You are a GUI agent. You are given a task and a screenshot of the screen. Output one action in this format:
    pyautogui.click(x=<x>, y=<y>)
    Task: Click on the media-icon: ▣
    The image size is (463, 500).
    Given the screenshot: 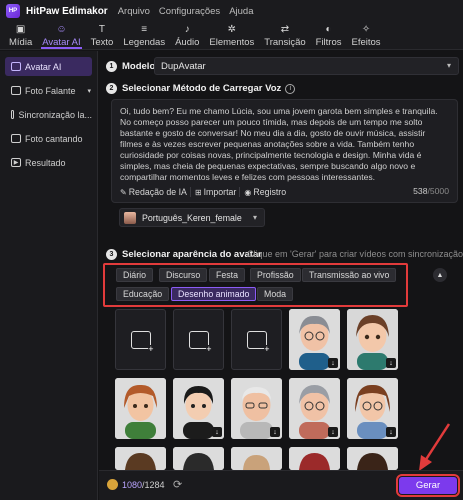 What is the action you would take?
    pyautogui.click(x=20, y=29)
    